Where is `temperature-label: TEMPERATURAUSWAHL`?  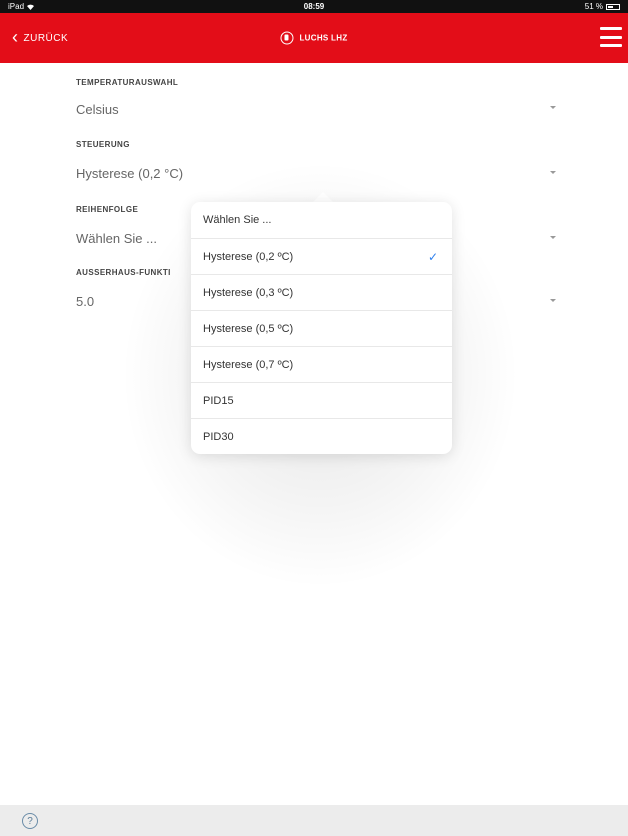 temperature-label: TEMPERATURAUSWAHL is located at coordinates (127, 82).